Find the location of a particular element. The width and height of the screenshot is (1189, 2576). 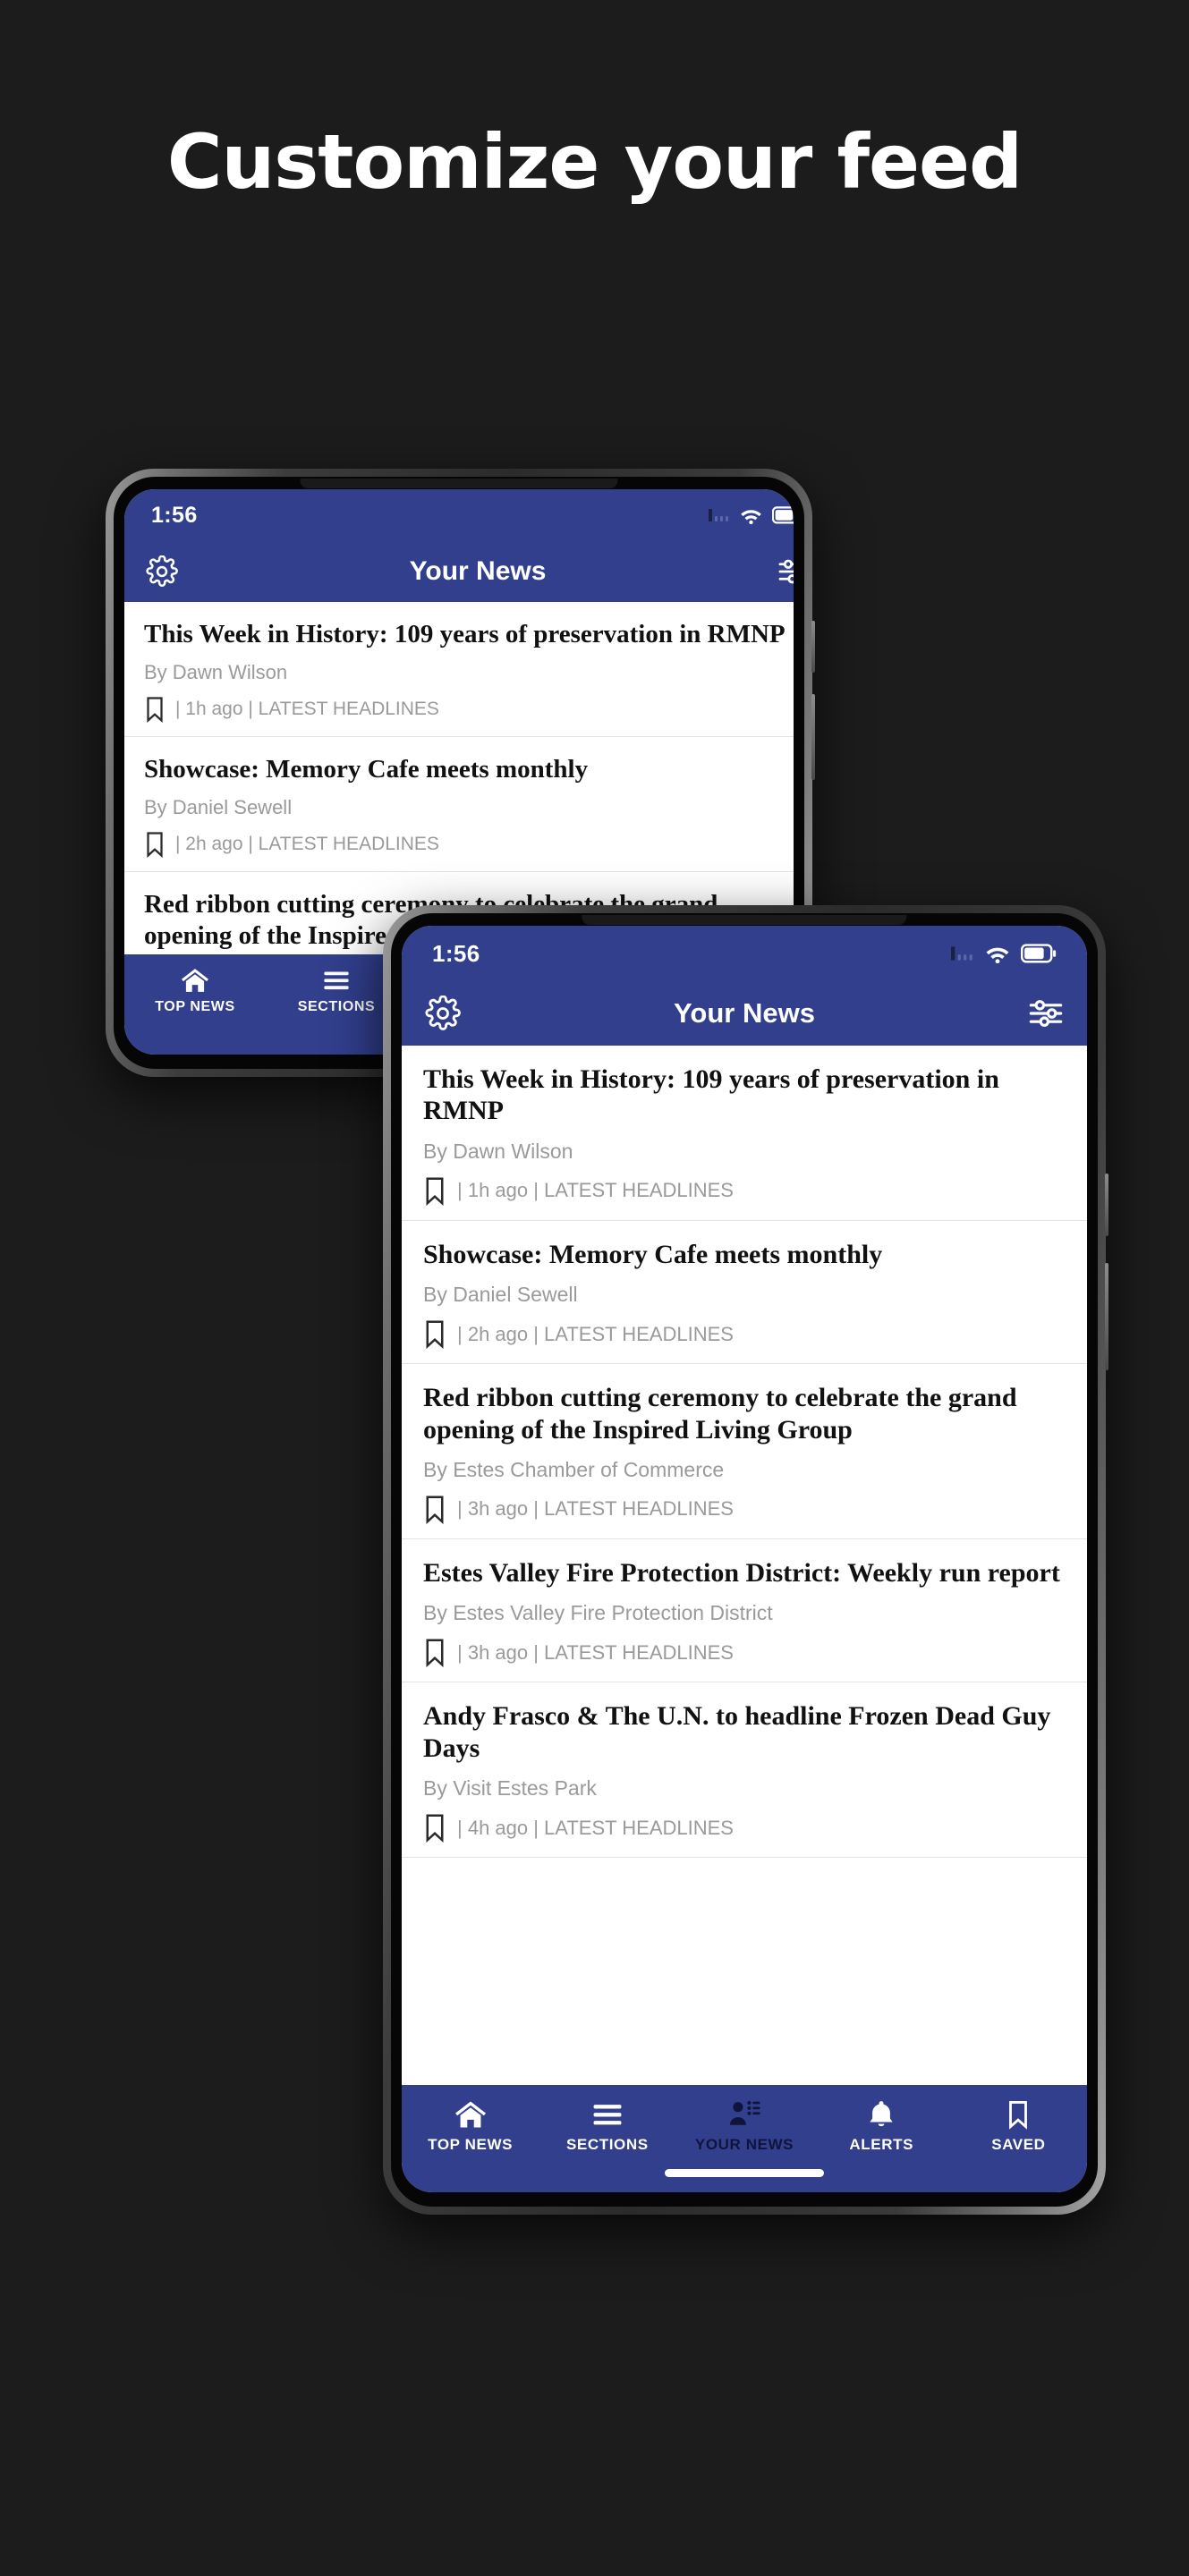

nav-tab-sections: SECTIONS is located at coordinates (607, 2126).